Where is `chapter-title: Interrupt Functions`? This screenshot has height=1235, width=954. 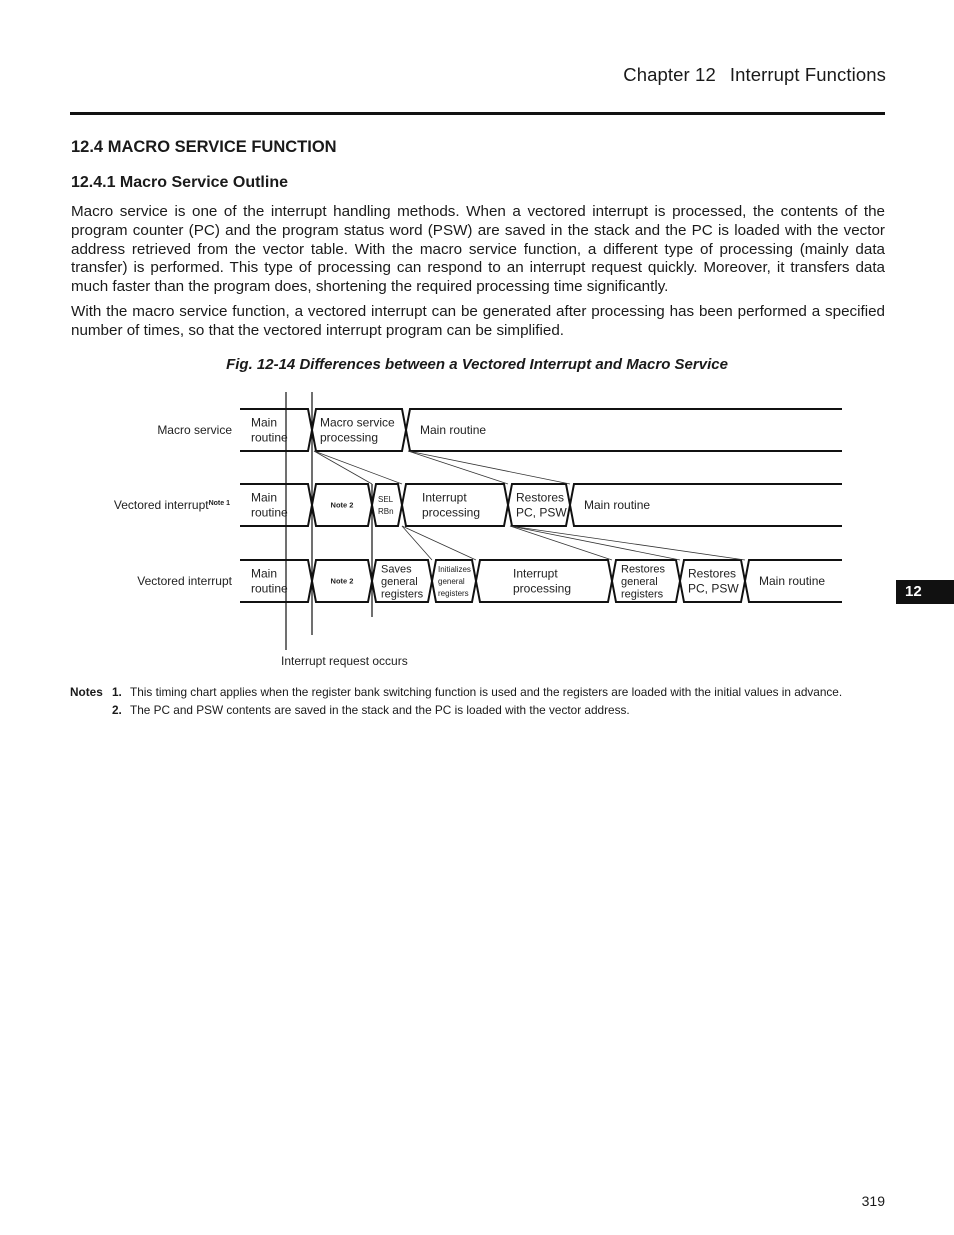 chapter-title: Interrupt Functions is located at coordinates (807, 74).